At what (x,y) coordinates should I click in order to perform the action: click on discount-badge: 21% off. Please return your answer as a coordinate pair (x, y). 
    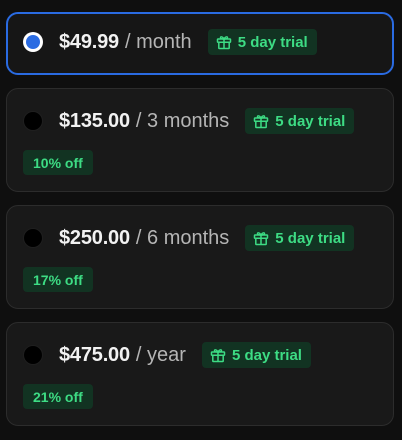
    Looking at the image, I should click on (58, 396).